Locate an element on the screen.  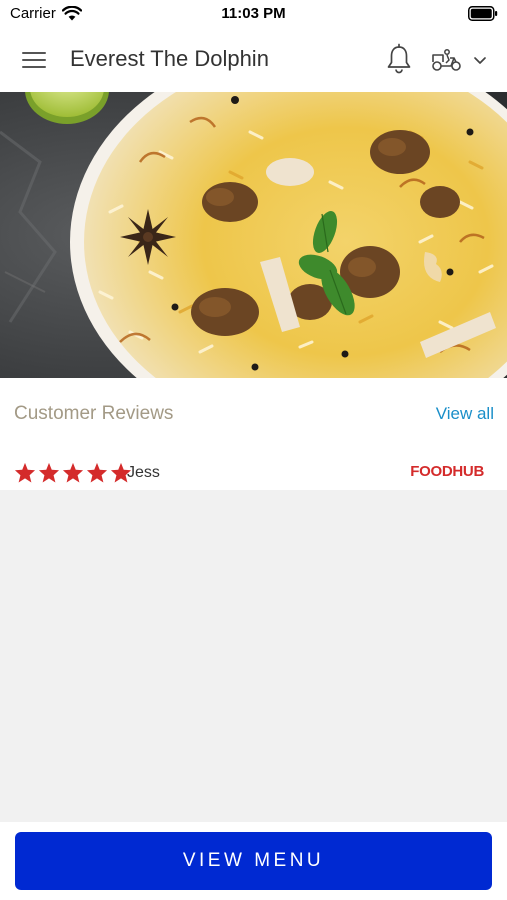
hamburger-menu-icon is located at coordinates (35, 60).